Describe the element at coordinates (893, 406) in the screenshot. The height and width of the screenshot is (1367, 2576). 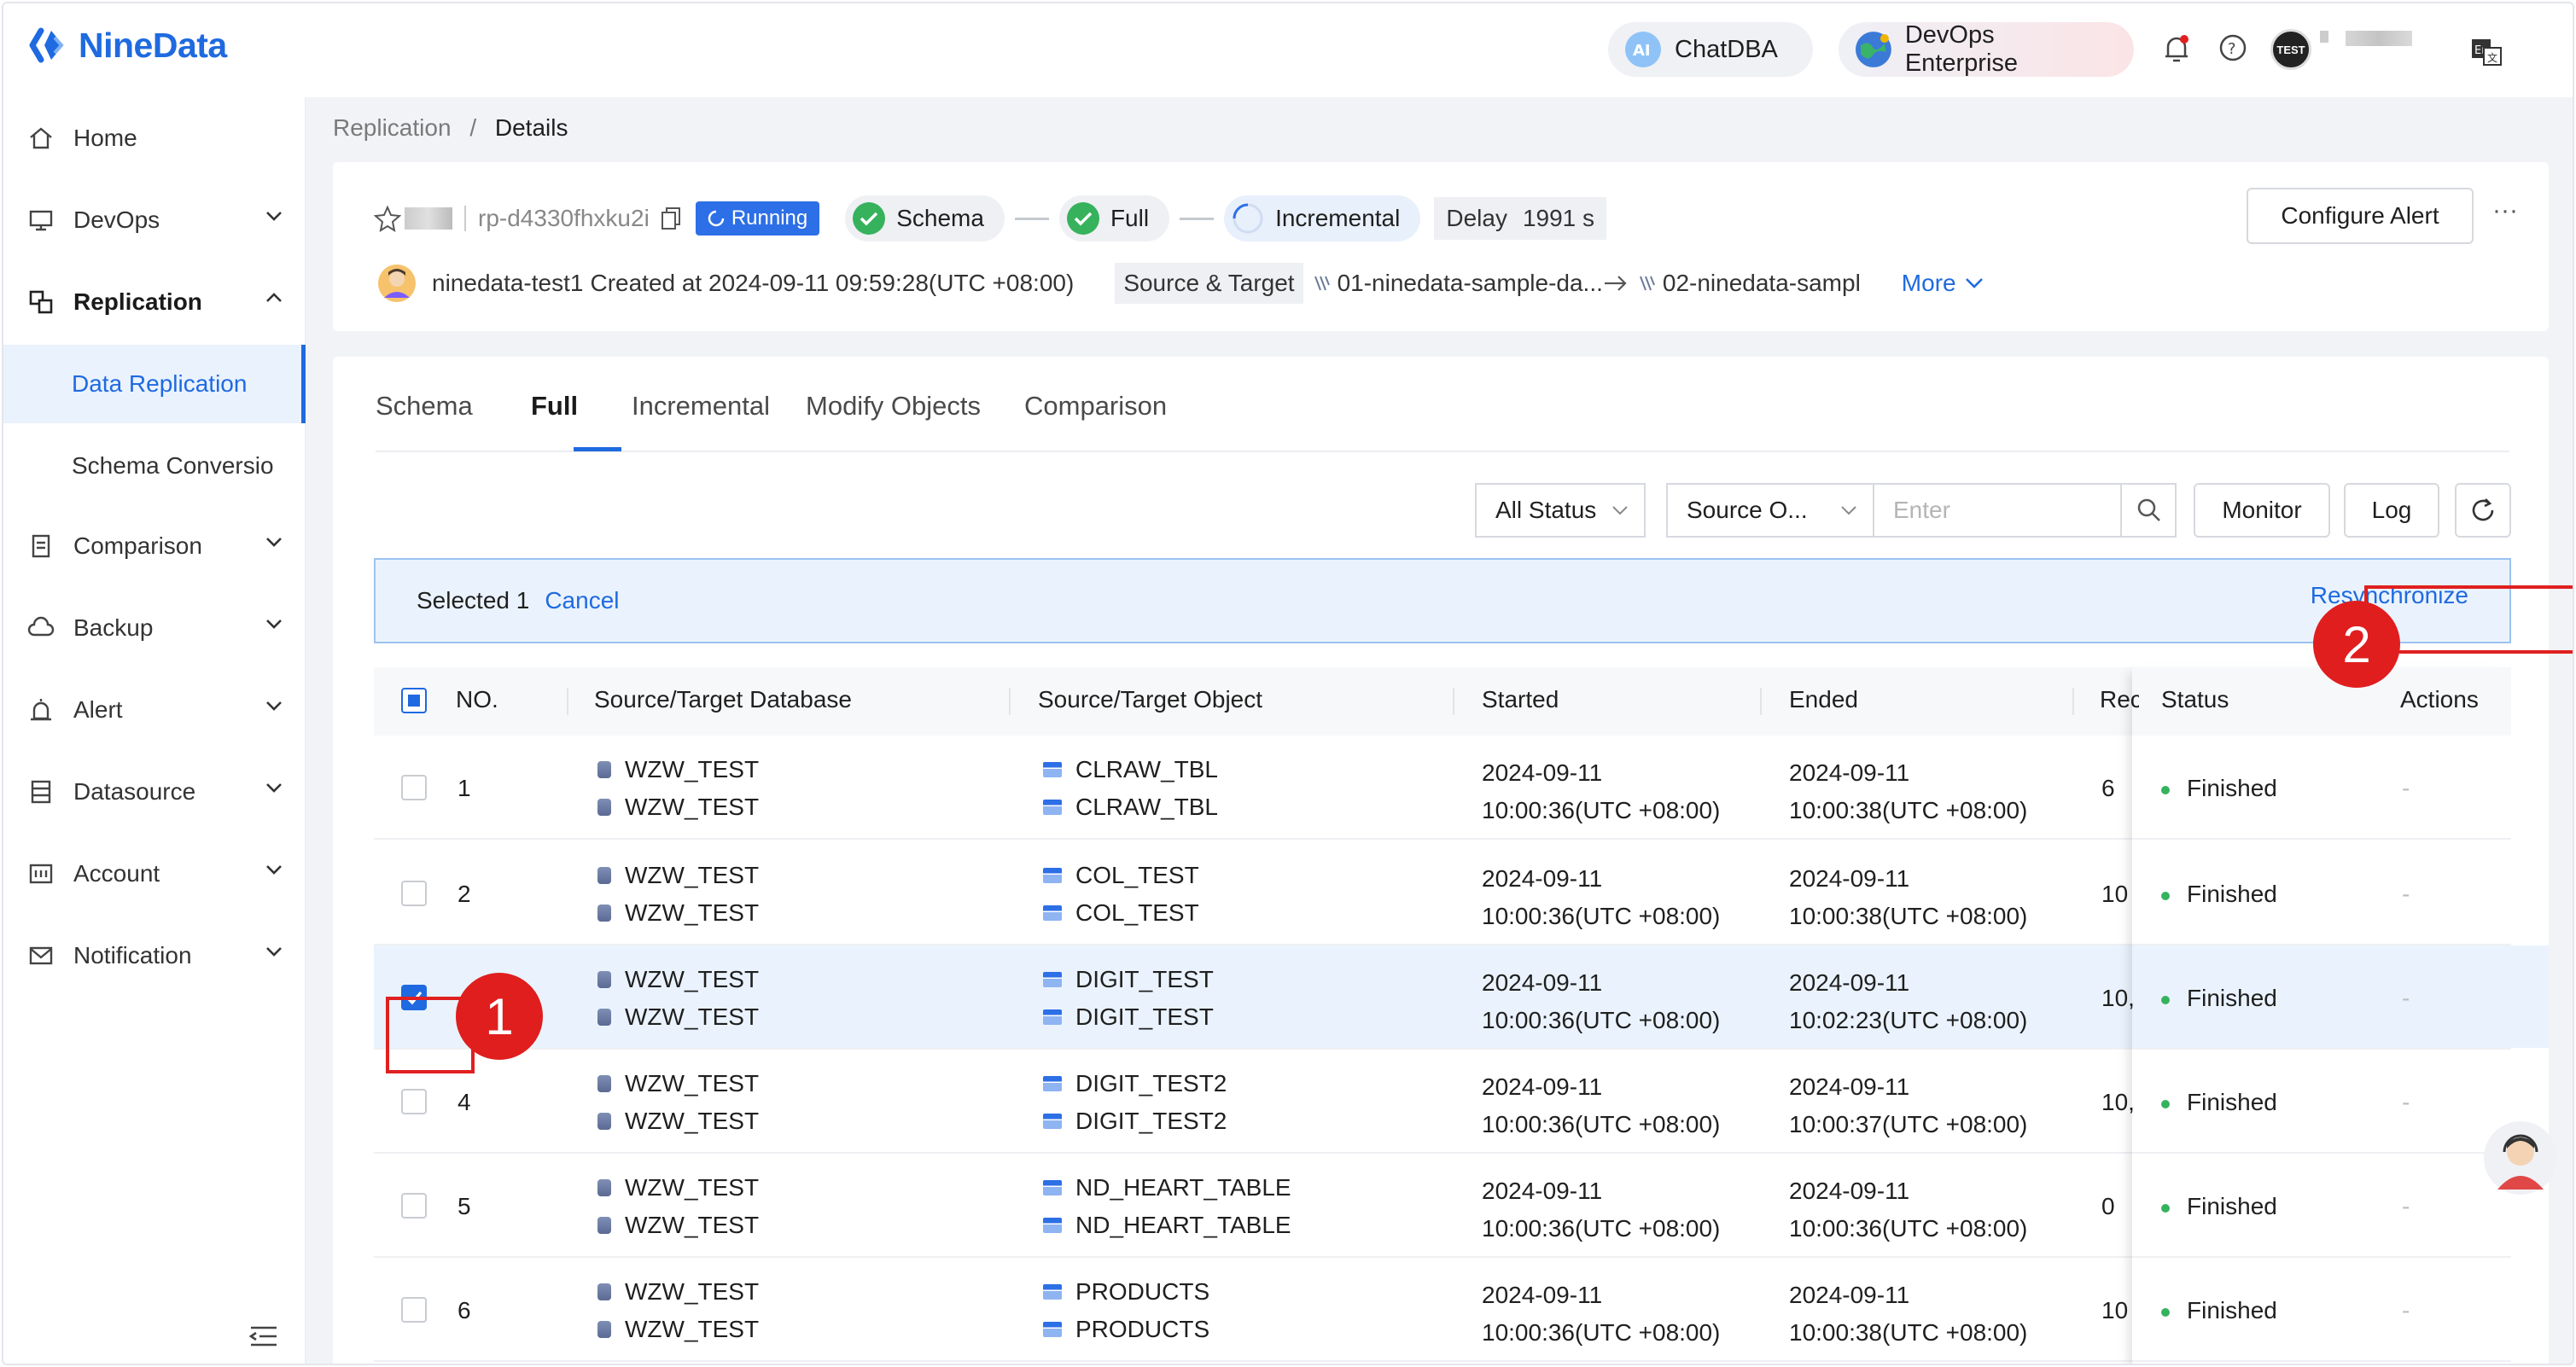
I see `tab-modify-objects: Modify Objects` at that location.